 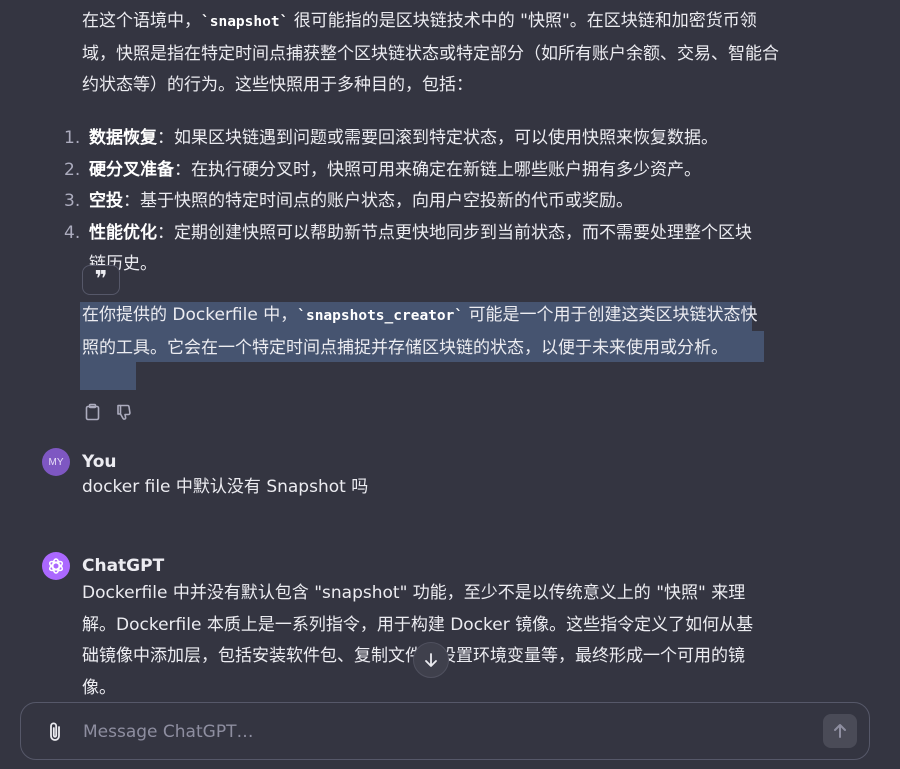 I want to click on arrow-down-icon, so click(x=431, y=660).